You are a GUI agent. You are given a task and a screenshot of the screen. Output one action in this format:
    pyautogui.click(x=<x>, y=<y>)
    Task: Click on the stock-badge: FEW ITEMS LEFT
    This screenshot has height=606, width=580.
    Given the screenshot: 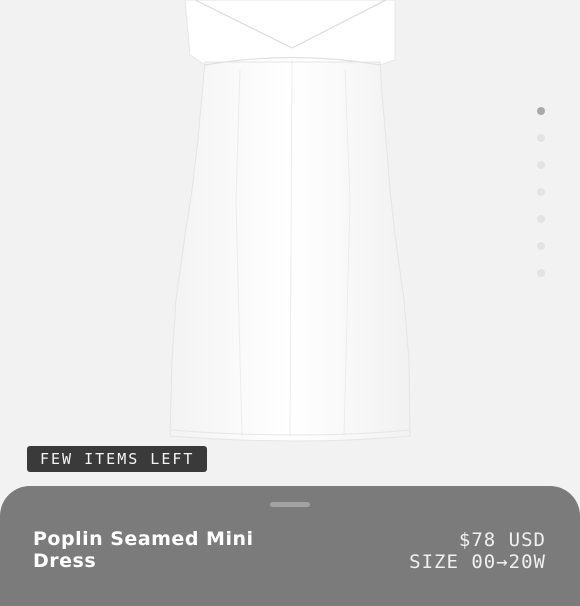 What is the action you would take?
    pyautogui.click(x=117, y=459)
    